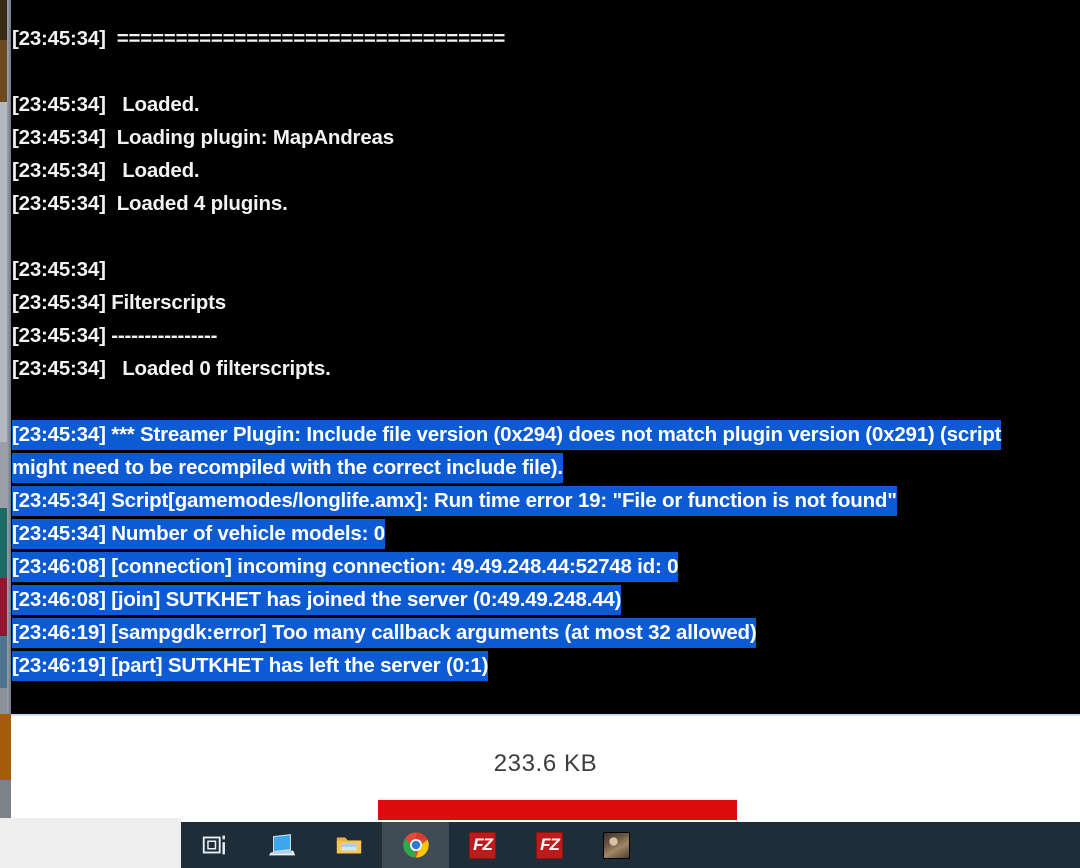  Describe the element at coordinates (198, 534) in the screenshot. I see `selected-text: [23:45:34] Number of vehicle models: 0` at that location.